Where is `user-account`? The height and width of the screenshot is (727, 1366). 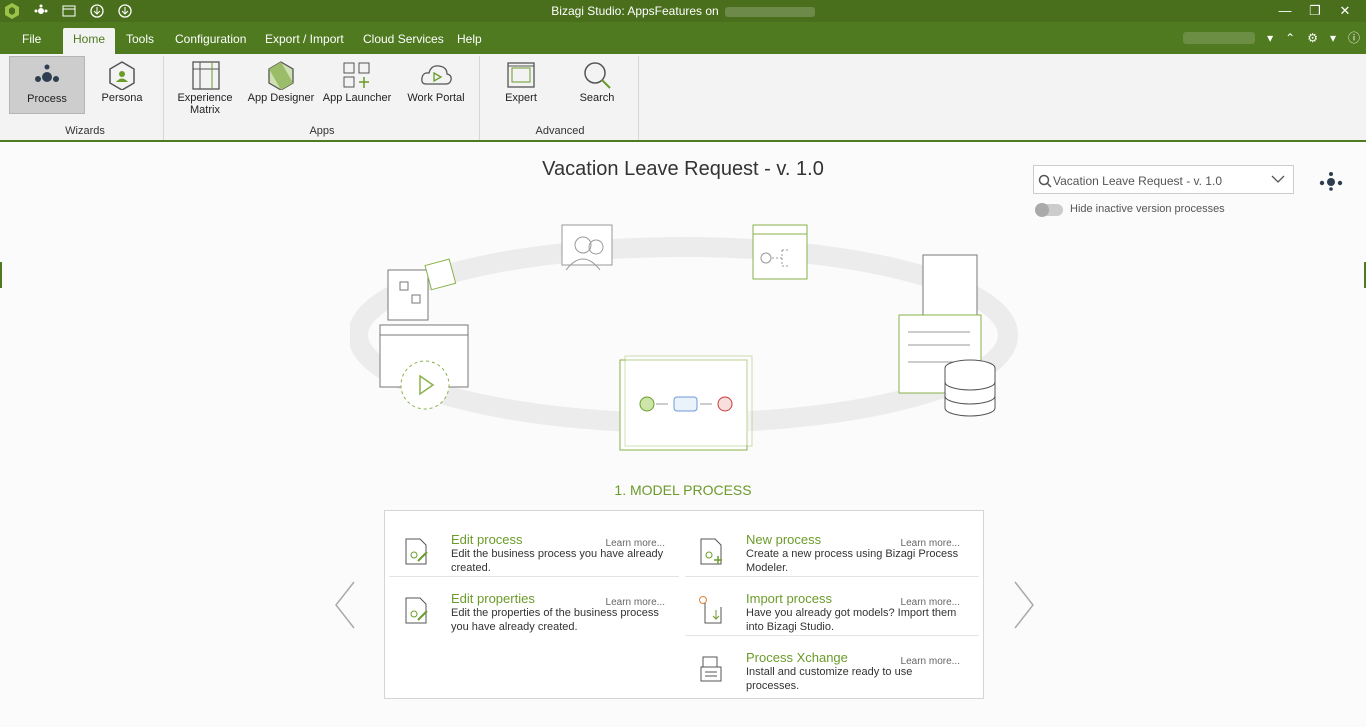
user-account is located at coordinates (1219, 37).